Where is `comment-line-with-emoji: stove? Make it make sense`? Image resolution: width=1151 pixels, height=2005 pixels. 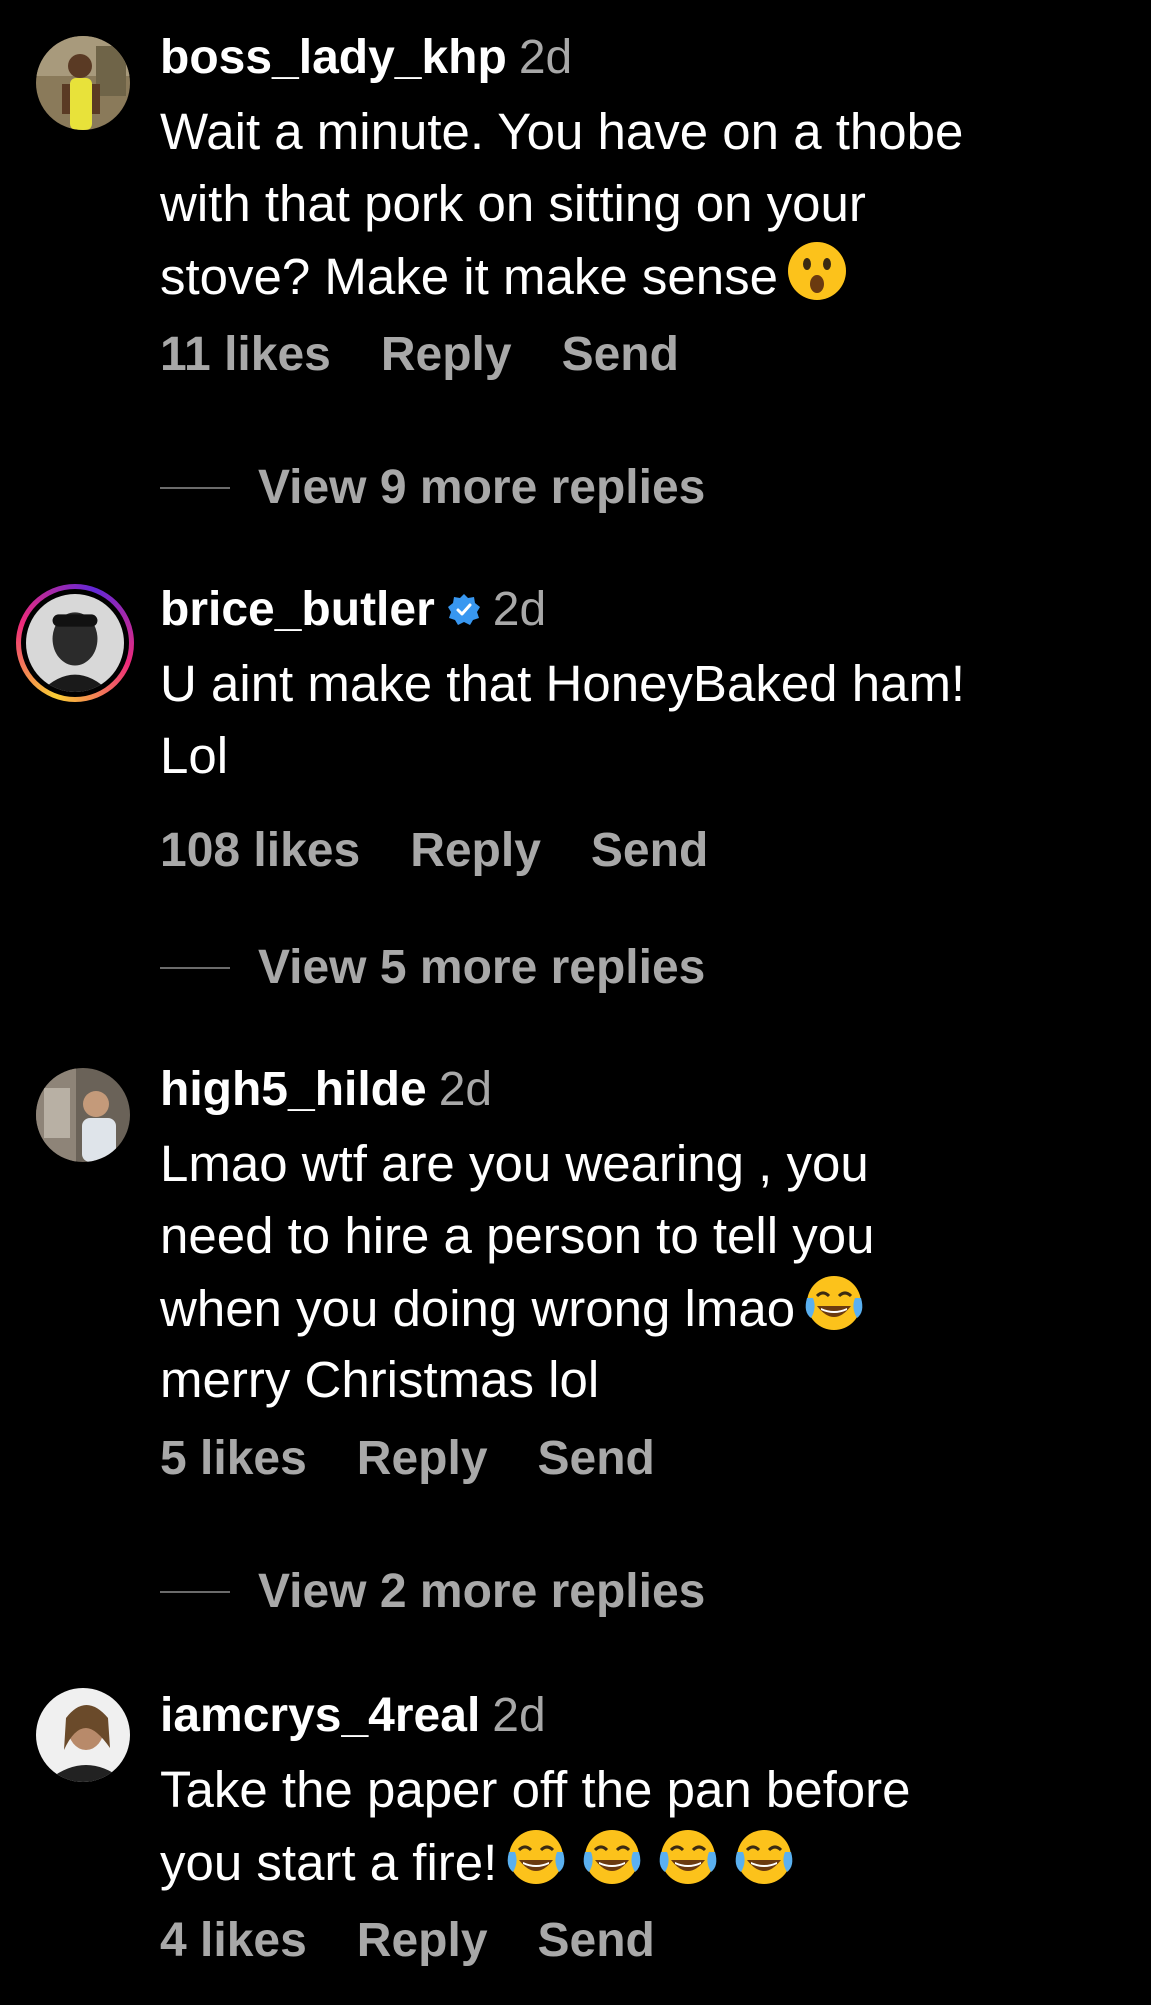
comment-line-with-emoji: stove? Make it make sense is located at coordinates (640, 276).